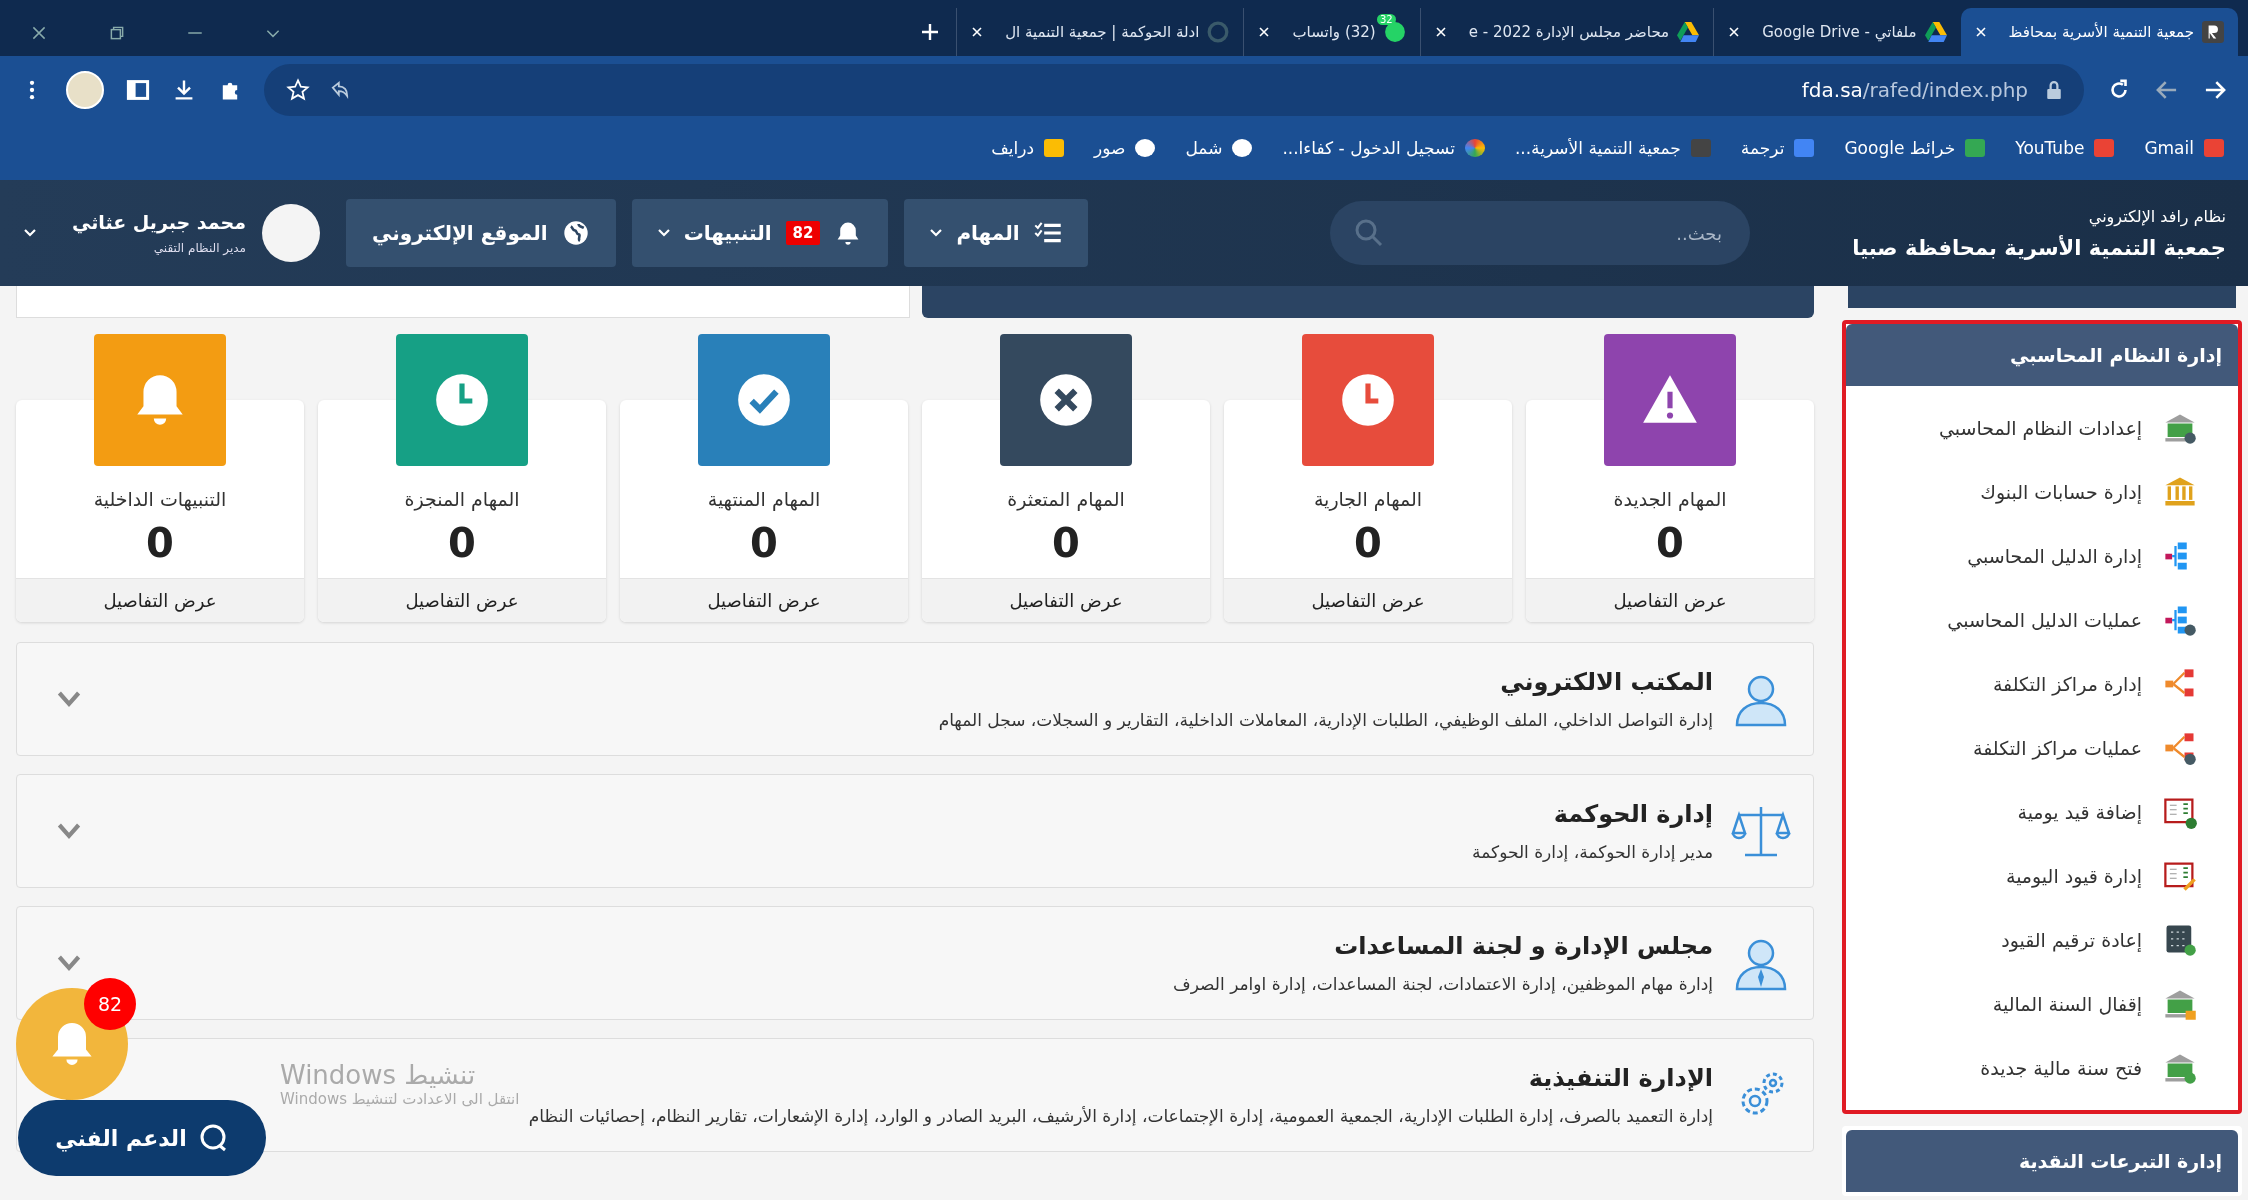  Describe the element at coordinates (1915, 148) in the screenshot. I see `bookmark: خرائط Google` at that location.